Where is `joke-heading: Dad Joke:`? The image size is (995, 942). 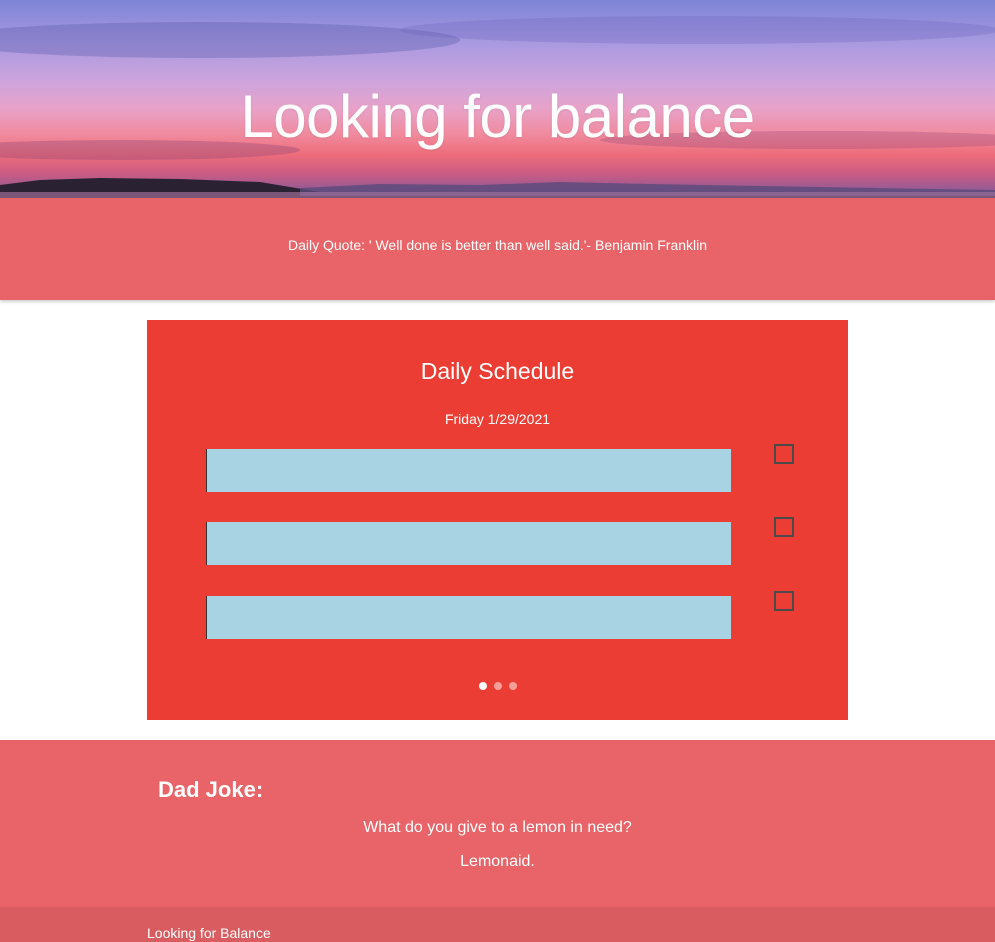 joke-heading: Dad Joke: is located at coordinates (211, 789).